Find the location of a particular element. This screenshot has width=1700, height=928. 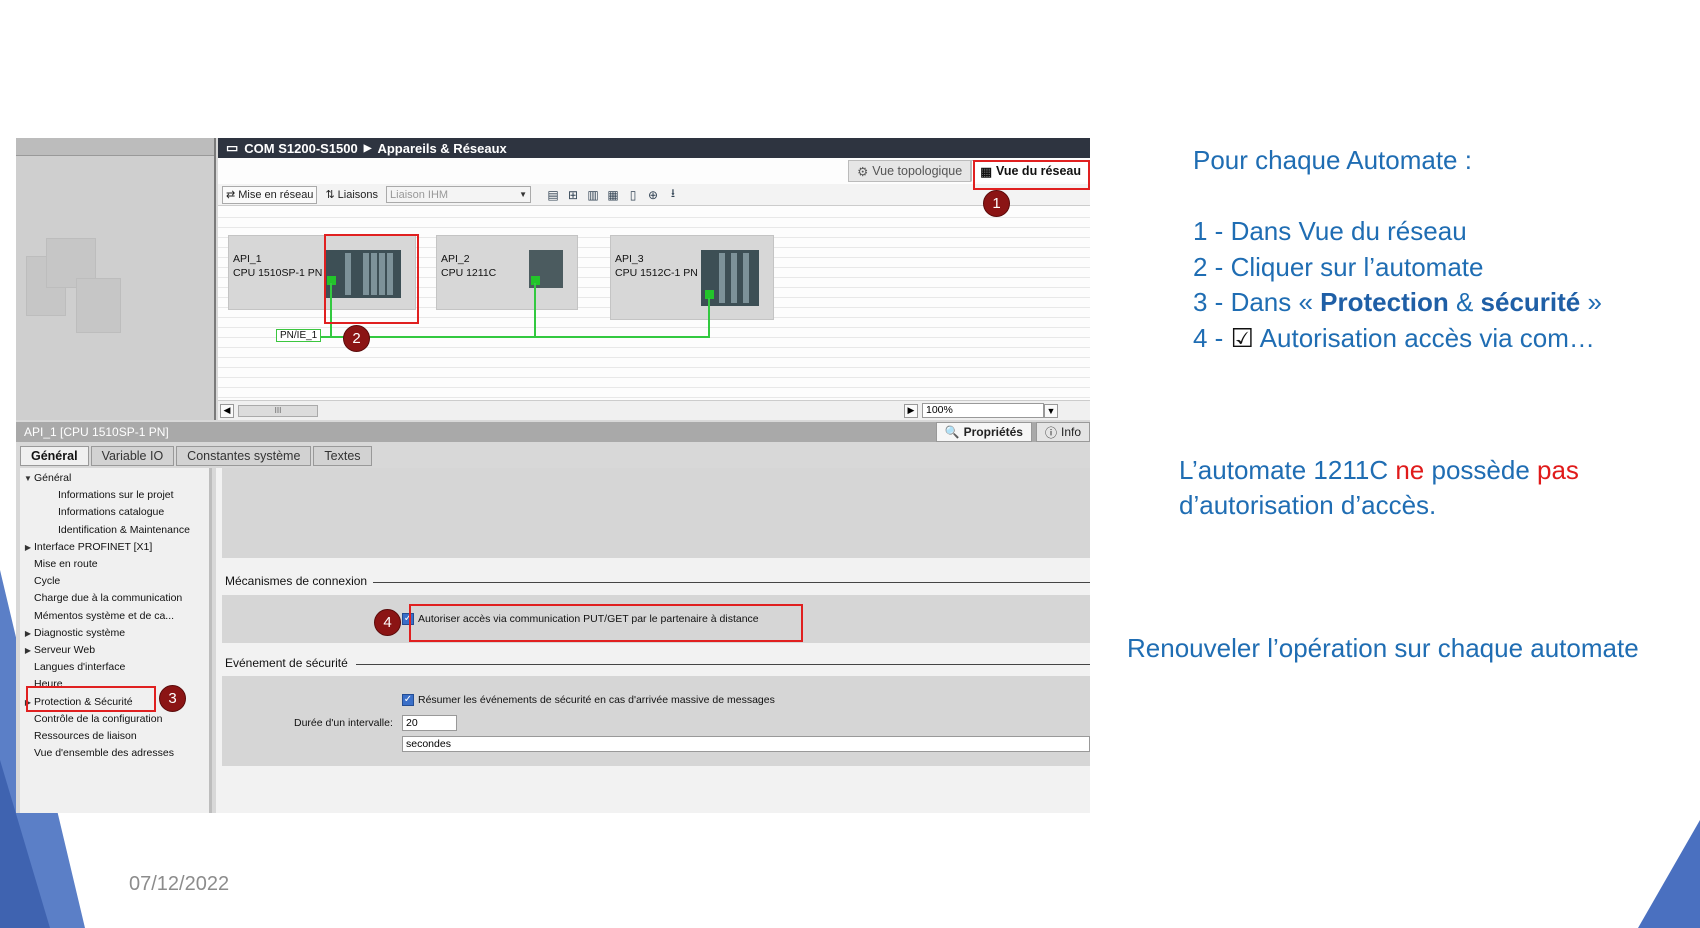

tab-system-constants: Constantes système is located at coordinates (244, 456).